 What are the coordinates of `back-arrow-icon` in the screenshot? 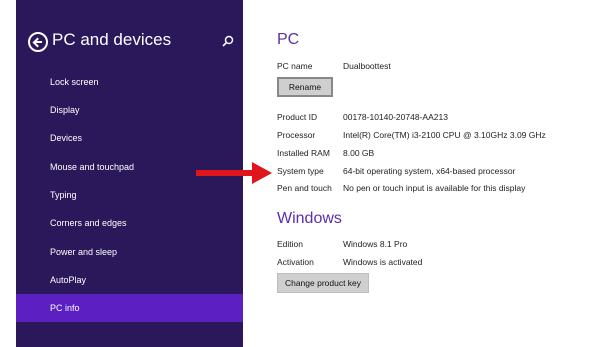 It's located at (38, 42).